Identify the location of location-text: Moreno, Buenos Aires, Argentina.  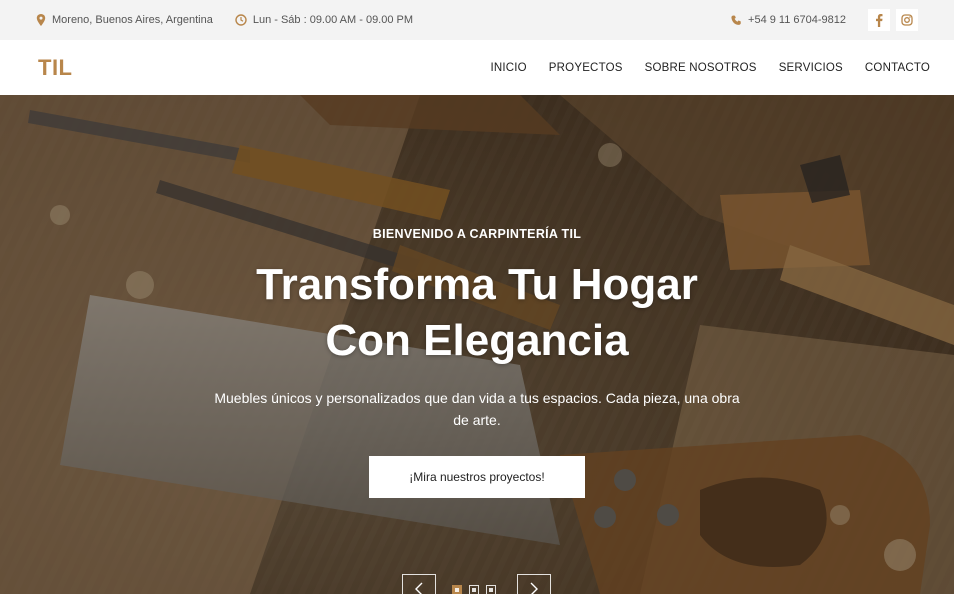
(132, 20).